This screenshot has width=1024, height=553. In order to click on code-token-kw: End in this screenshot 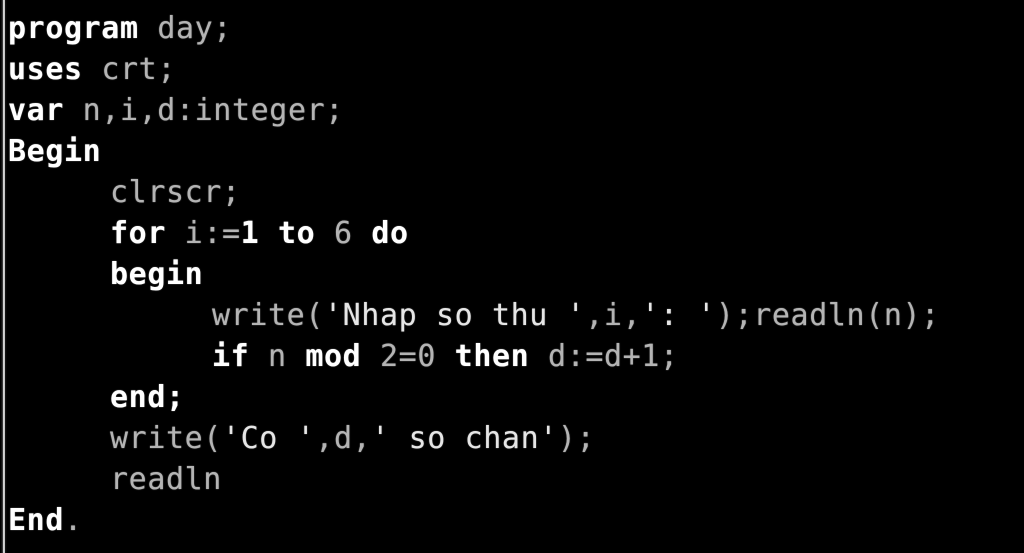, I will do `click(36, 520)`.